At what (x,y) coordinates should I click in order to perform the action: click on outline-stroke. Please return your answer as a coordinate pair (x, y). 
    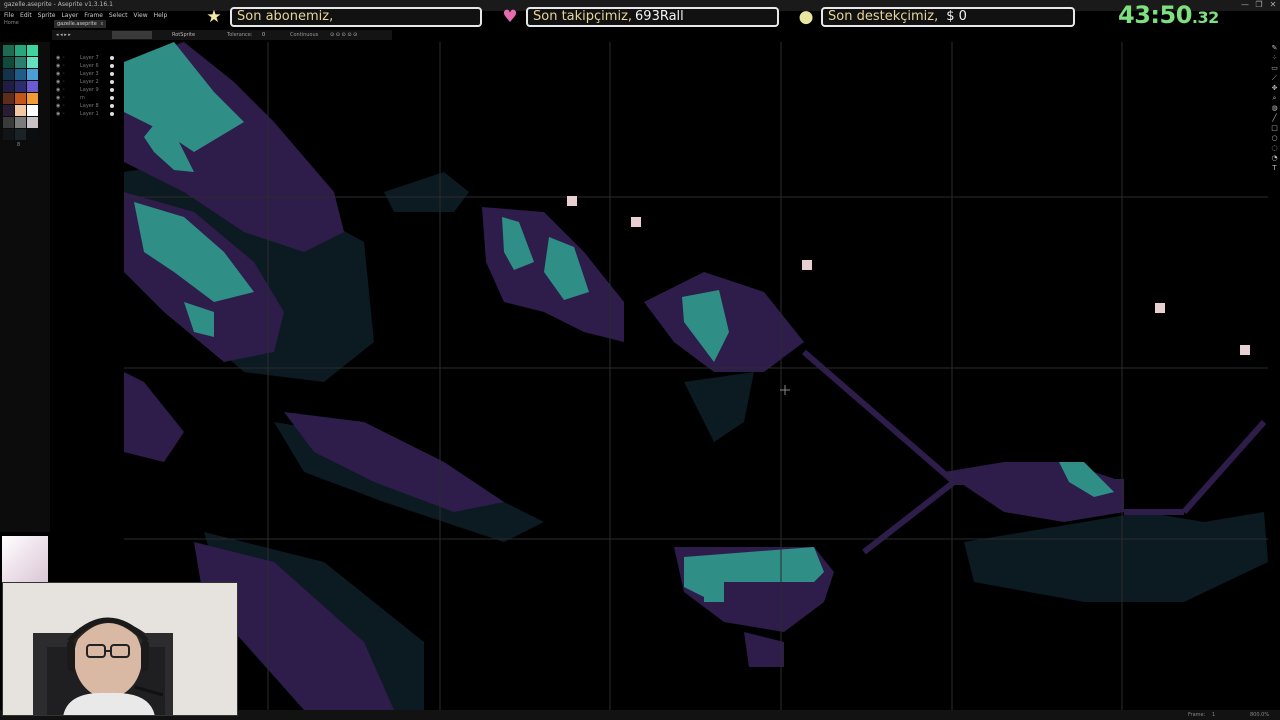
    Looking at the image, I should click on (1224, 467).